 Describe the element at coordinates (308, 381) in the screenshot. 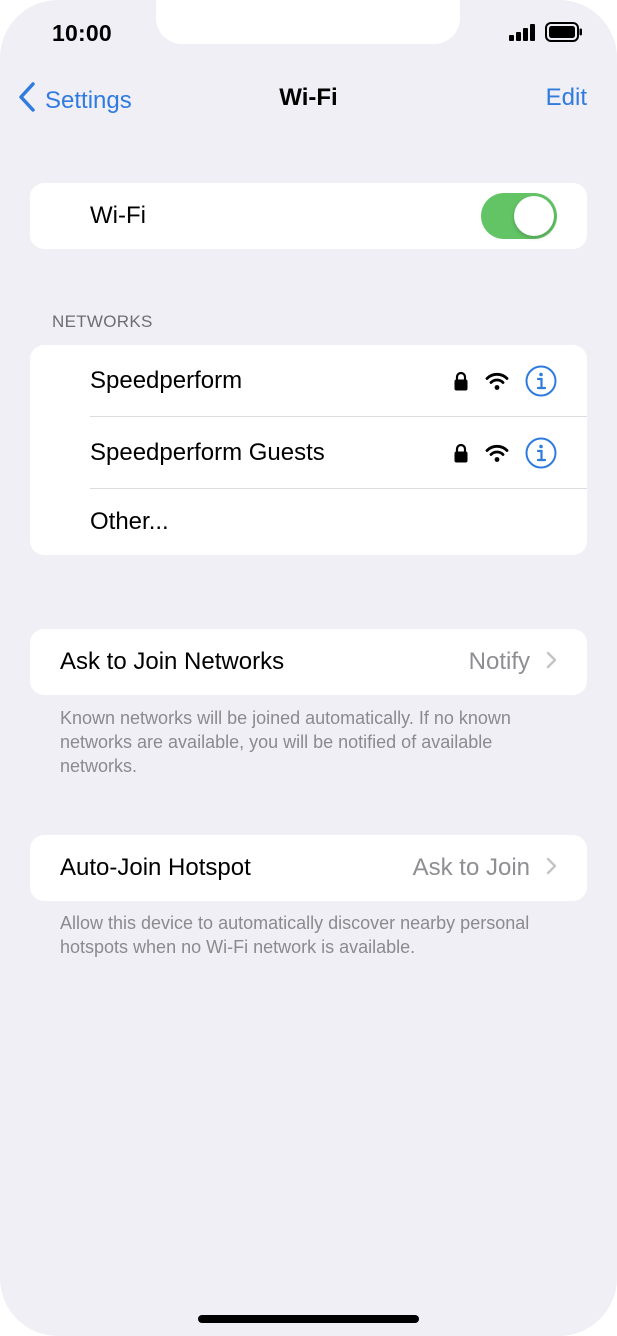

I see `network-row: Speedperform` at that location.